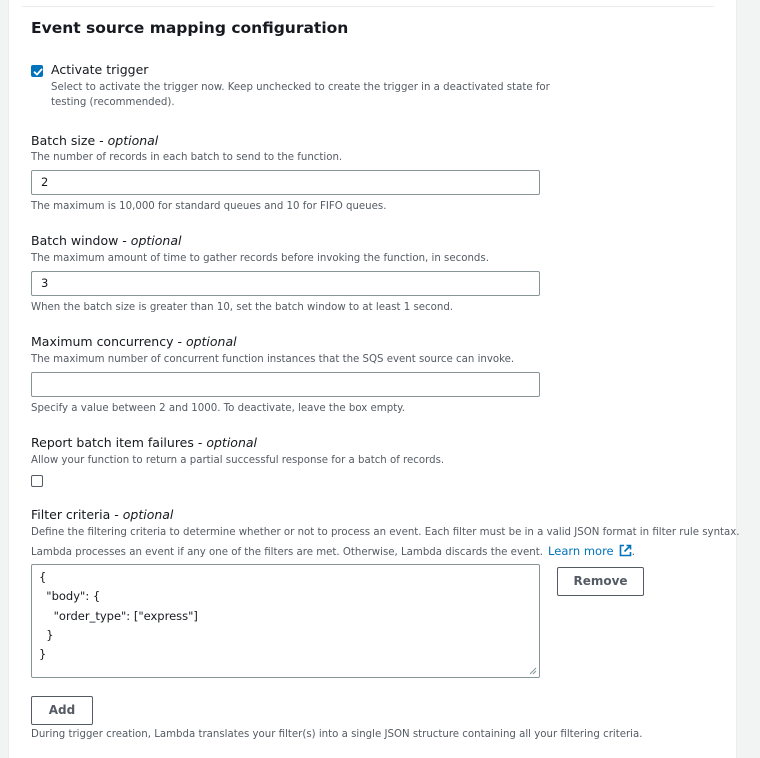  I want to click on activate-trigger-desc-line2: testing (recommended)., so click(113, 102).